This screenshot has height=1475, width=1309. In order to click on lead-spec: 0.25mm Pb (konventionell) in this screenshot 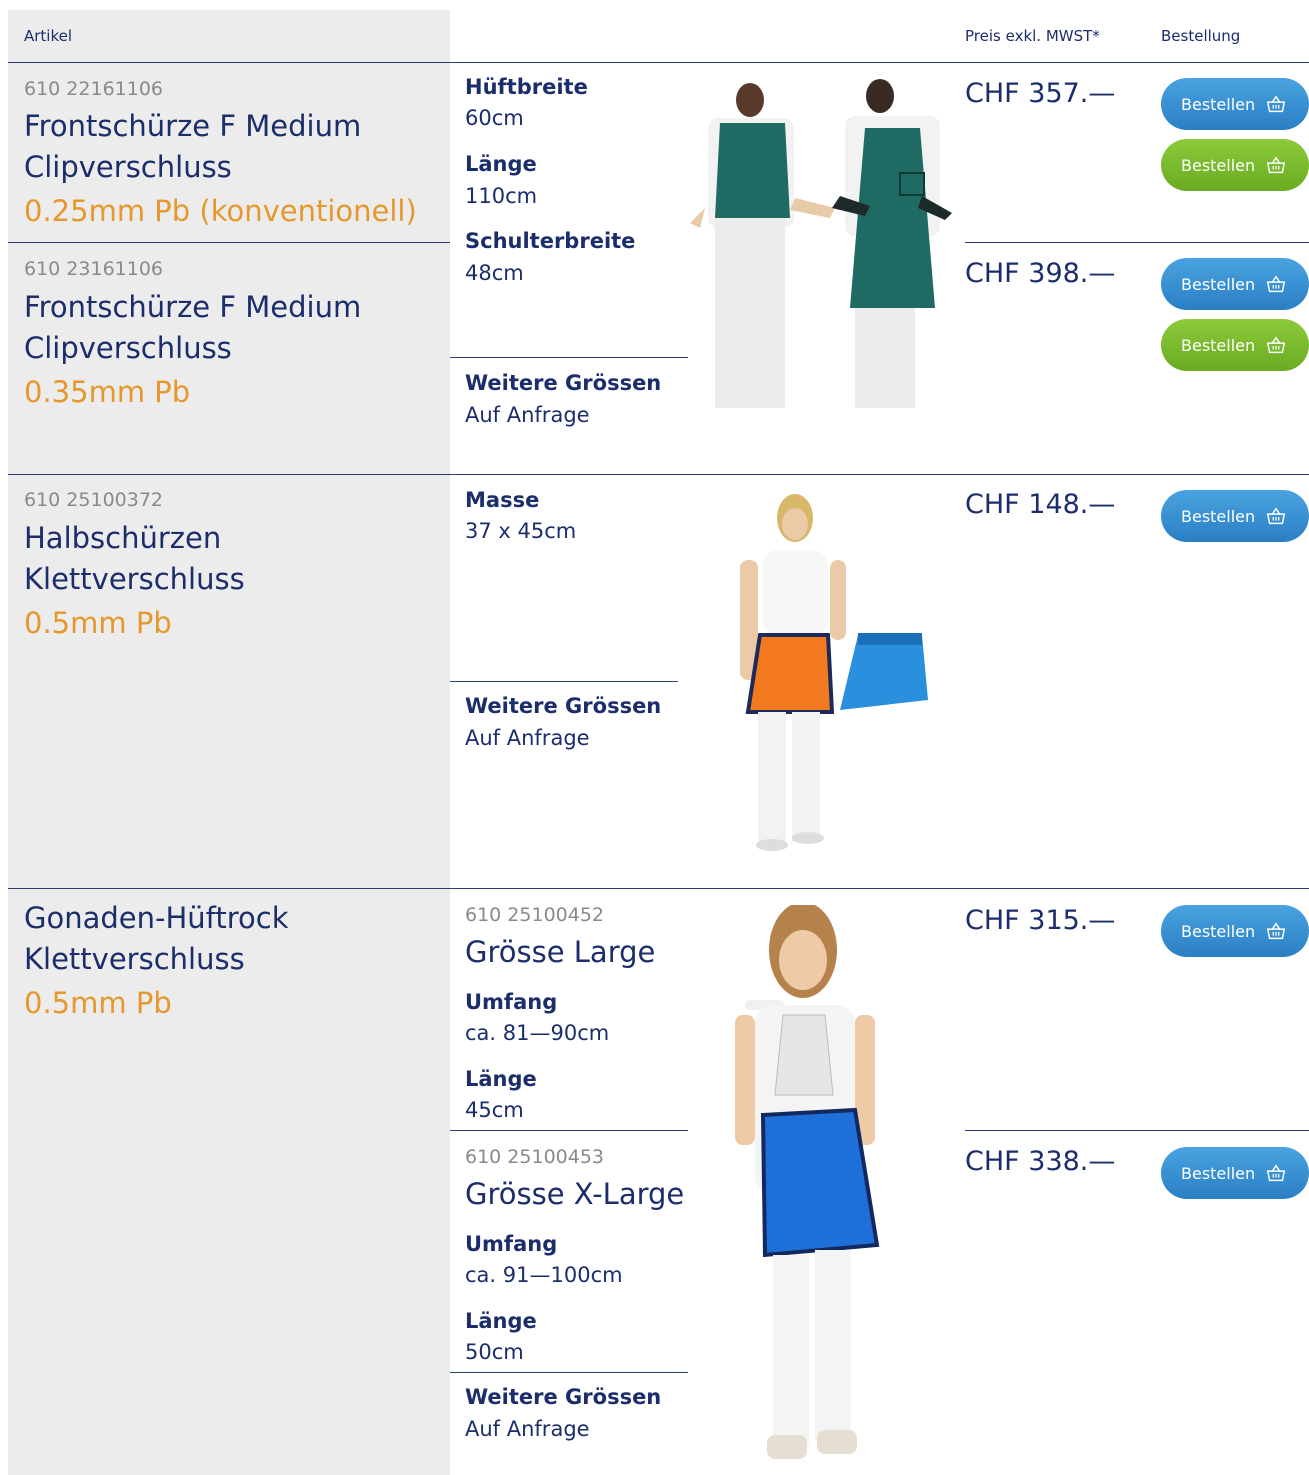, I will do `click(220, 211)`.